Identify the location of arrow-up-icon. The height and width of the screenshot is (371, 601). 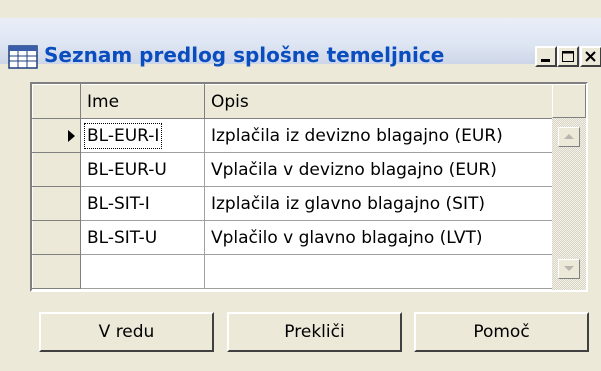
(569, 136).